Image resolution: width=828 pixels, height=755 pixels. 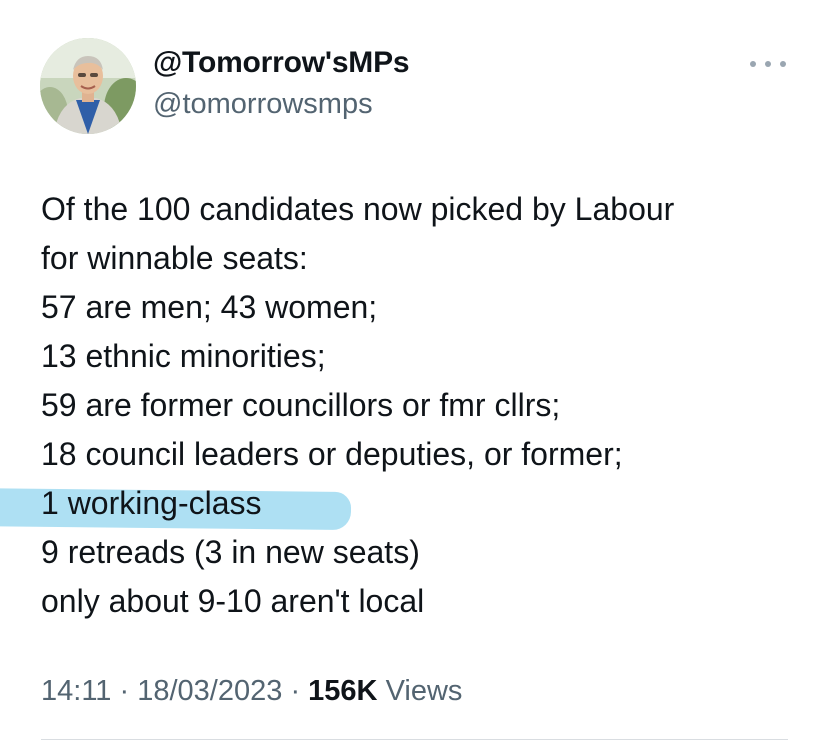 What do you see at coordinates (263, 104) in the screenshot?
I see `author-handle: @tomorrowsmps` at bounding box center [263, 104].